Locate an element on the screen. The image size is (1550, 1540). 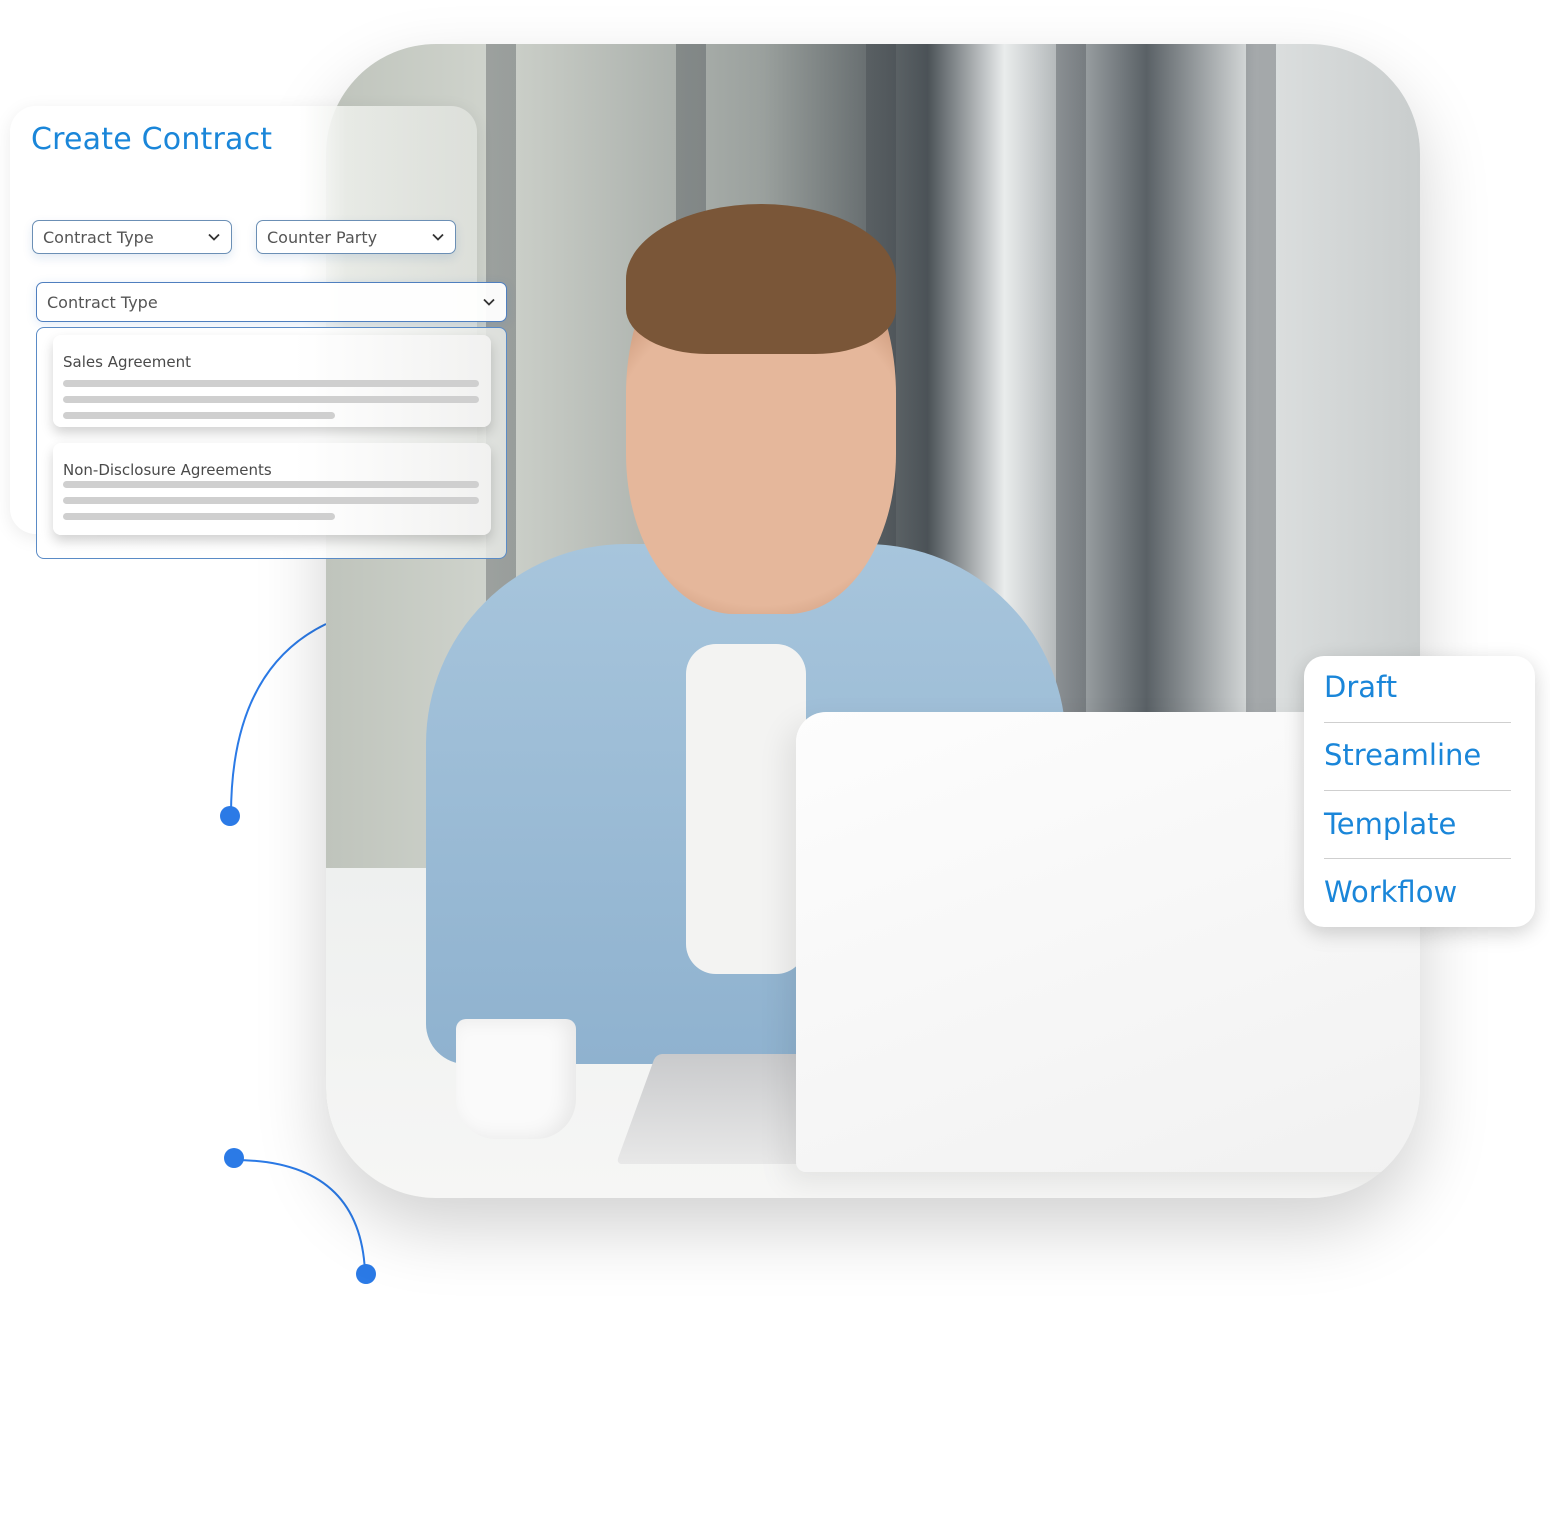
option-title: Non-Disclosure Agreements is located at coordinates (167, 470).